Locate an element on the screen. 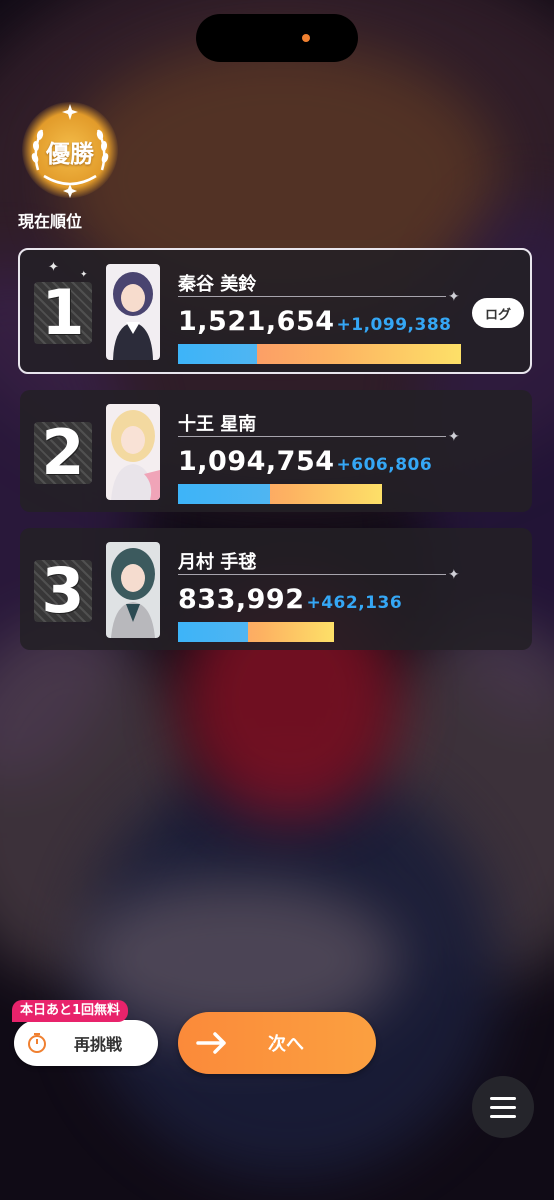 The height and width of the screenshot is (1200, 554). rank-number: 2 is located at coordinates (63, 453).